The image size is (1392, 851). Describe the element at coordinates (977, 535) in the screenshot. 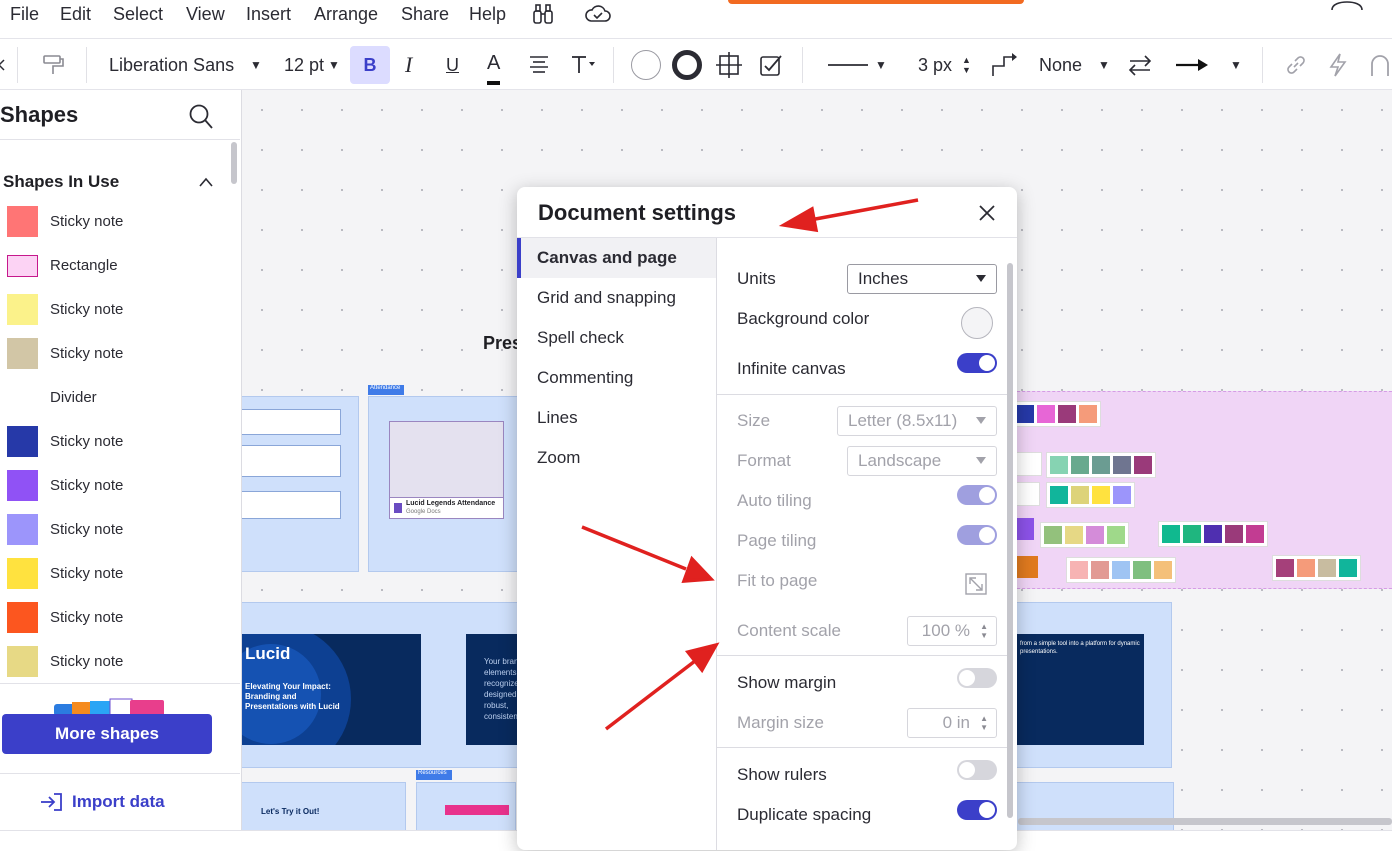

I see `page-tiling-toggle` at that location.